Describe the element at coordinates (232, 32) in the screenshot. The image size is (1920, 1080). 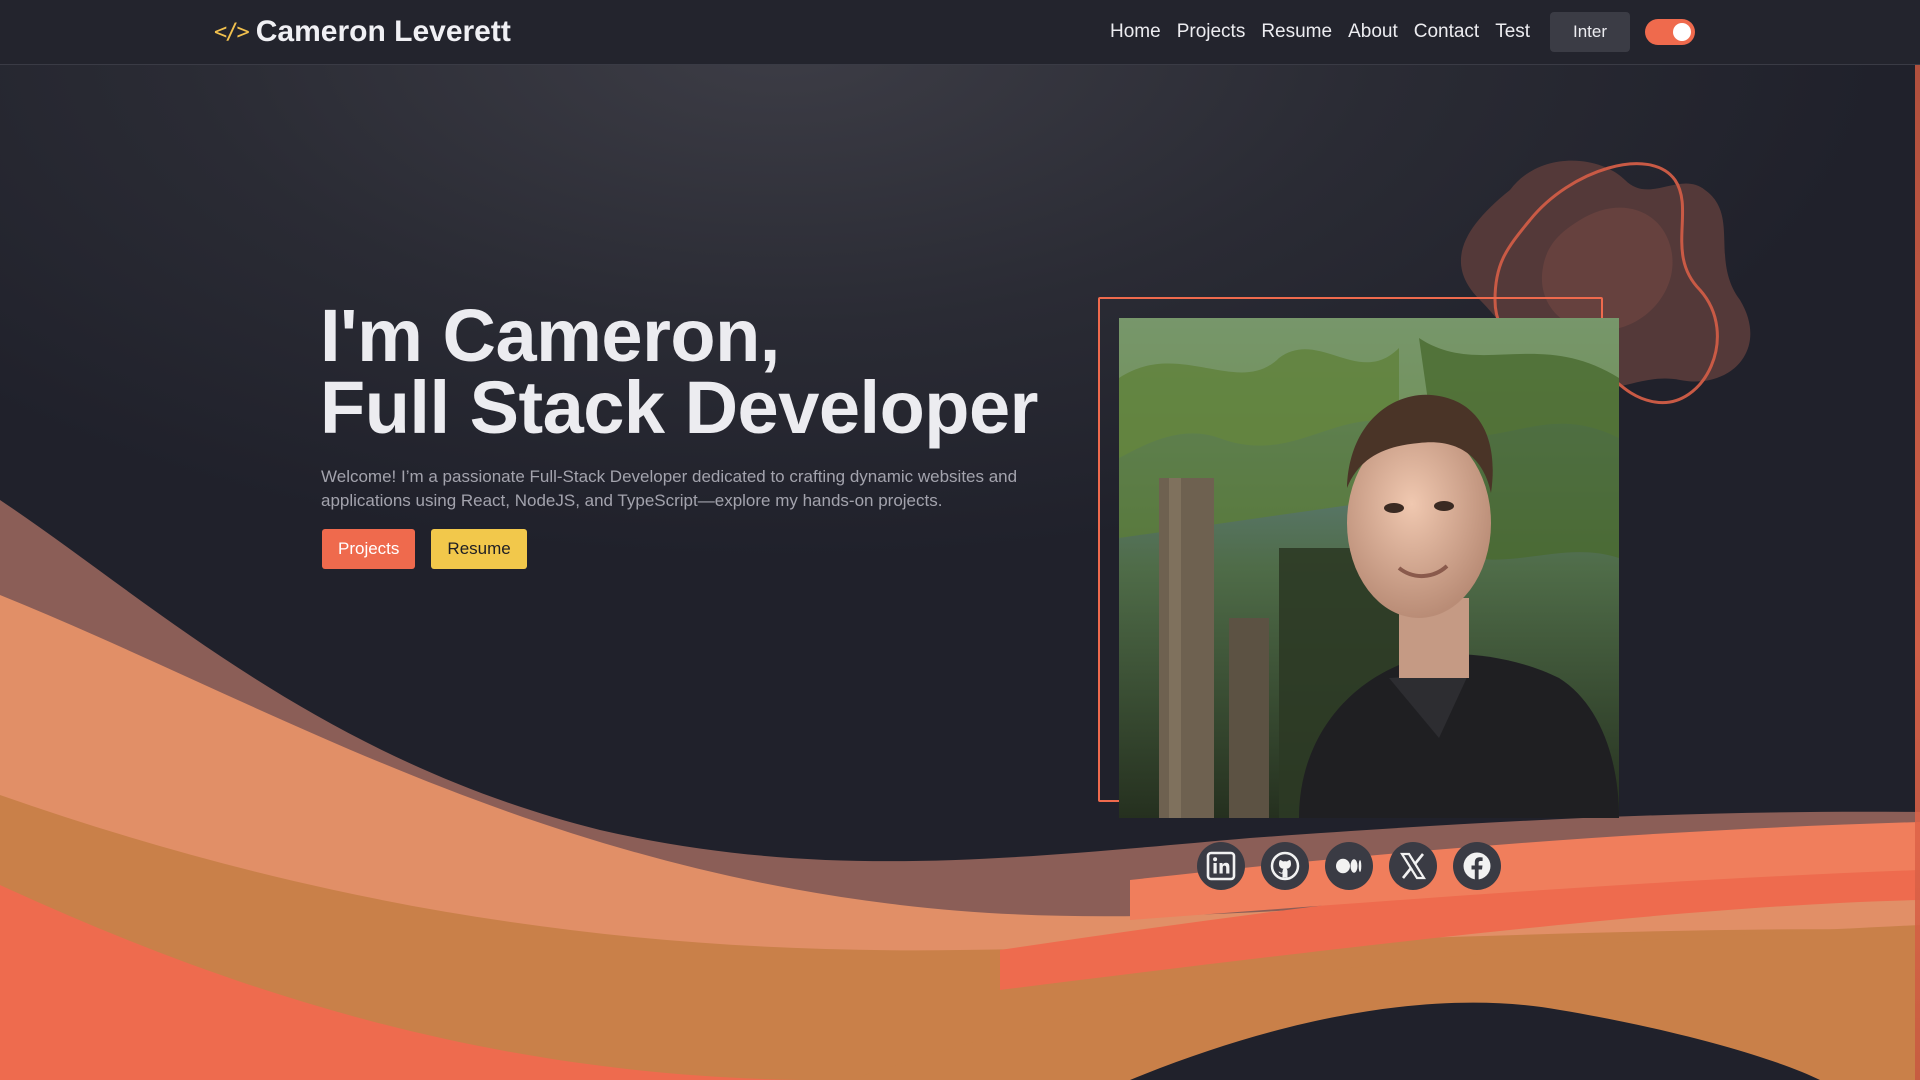
I see `code-icon: </>` at that location.